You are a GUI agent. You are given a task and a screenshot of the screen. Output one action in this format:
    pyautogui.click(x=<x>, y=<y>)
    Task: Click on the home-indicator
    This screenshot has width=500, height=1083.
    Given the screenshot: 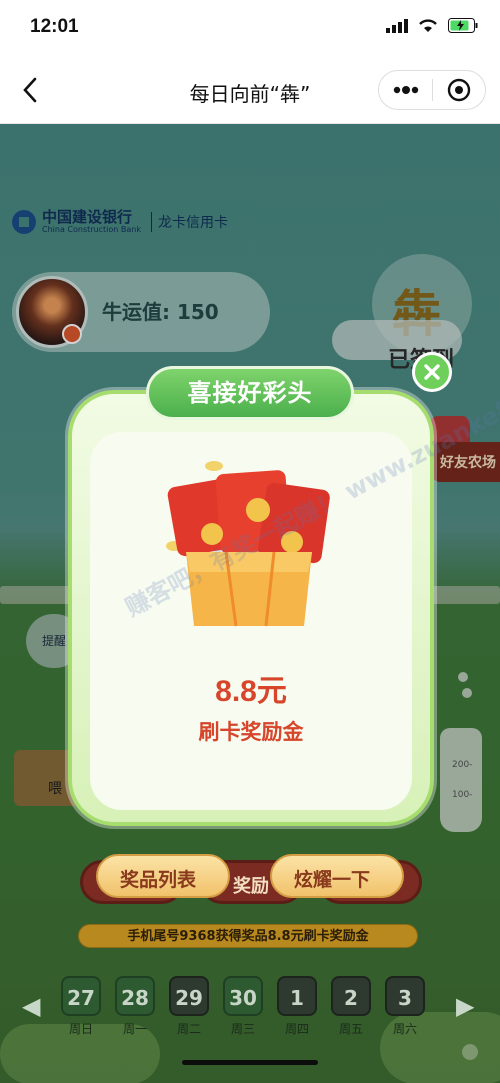 What is the action you would take?
    pyautogui.click(x=250, y=1062)
    